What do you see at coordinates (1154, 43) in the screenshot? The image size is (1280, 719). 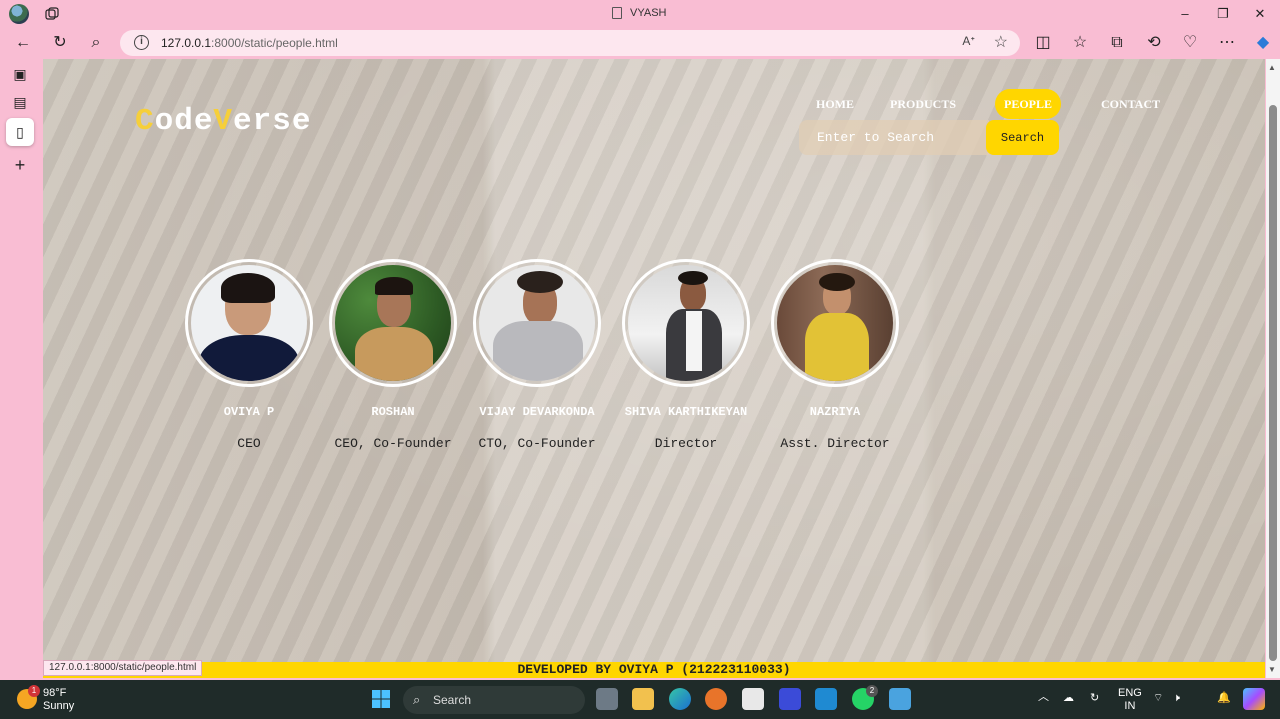 I see `history-icon: ⟲` at bounding box center [1154, 43].